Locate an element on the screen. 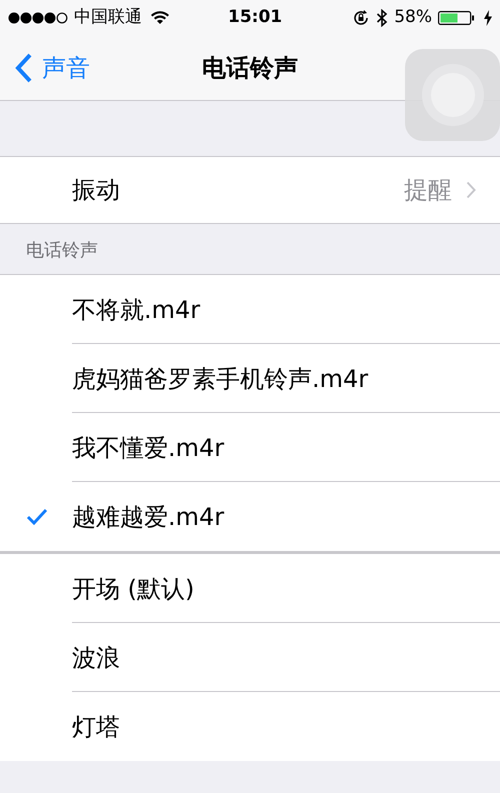  ringtone-name: 不将就.m4r is located at coordinates (136, 310).